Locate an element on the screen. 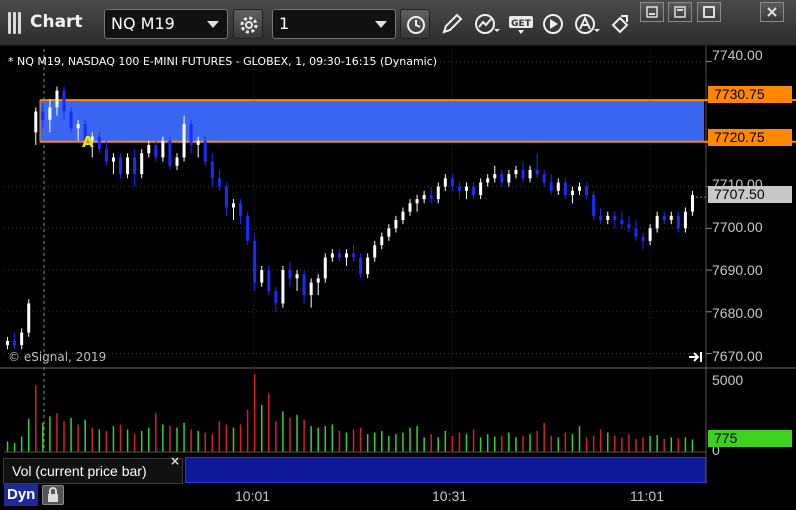  volume-study-strip is located at coordinates (445, 470).